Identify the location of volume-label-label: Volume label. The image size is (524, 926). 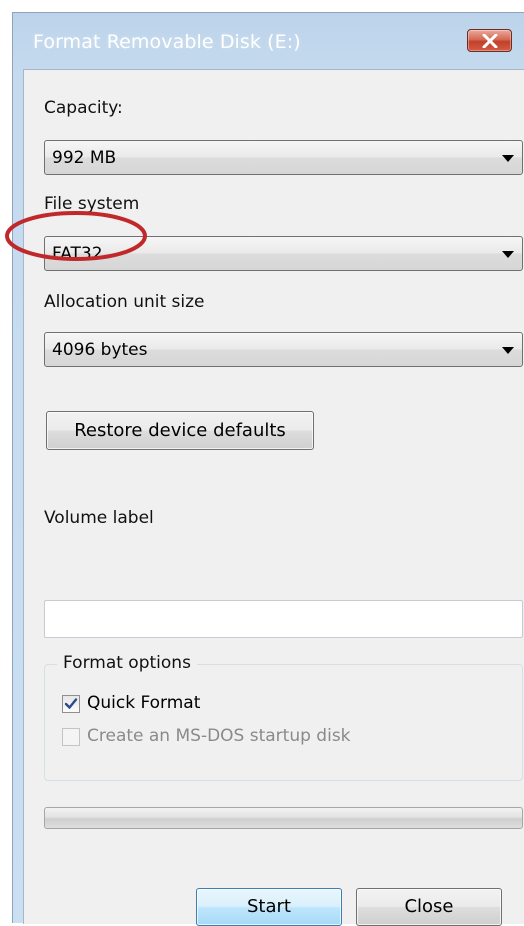
(99, 518).